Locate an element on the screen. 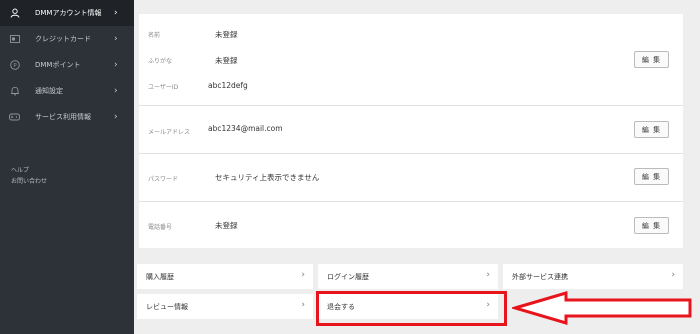 The width and height of the screenshot is (700, 334). sidebar-item-label: クレジットカード is located at coordinates (63, 39).